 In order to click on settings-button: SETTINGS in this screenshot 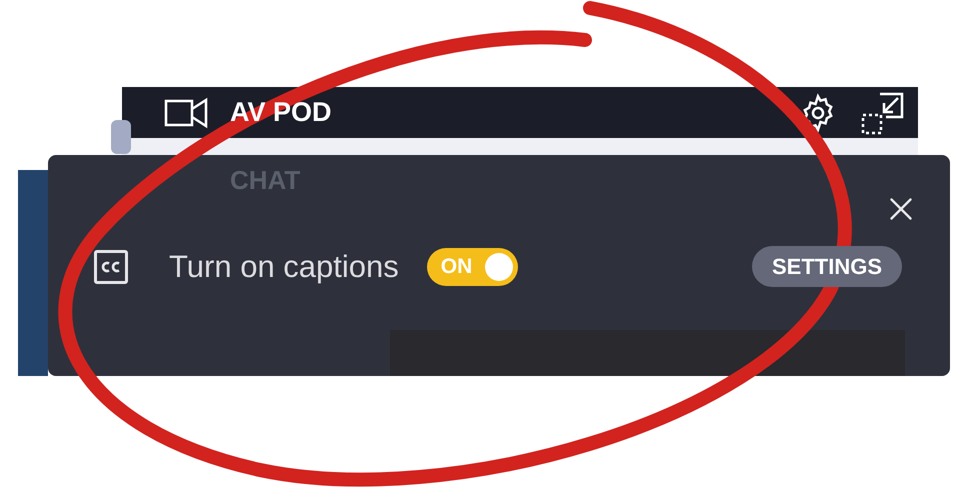, I will do `click(827, 266)`.